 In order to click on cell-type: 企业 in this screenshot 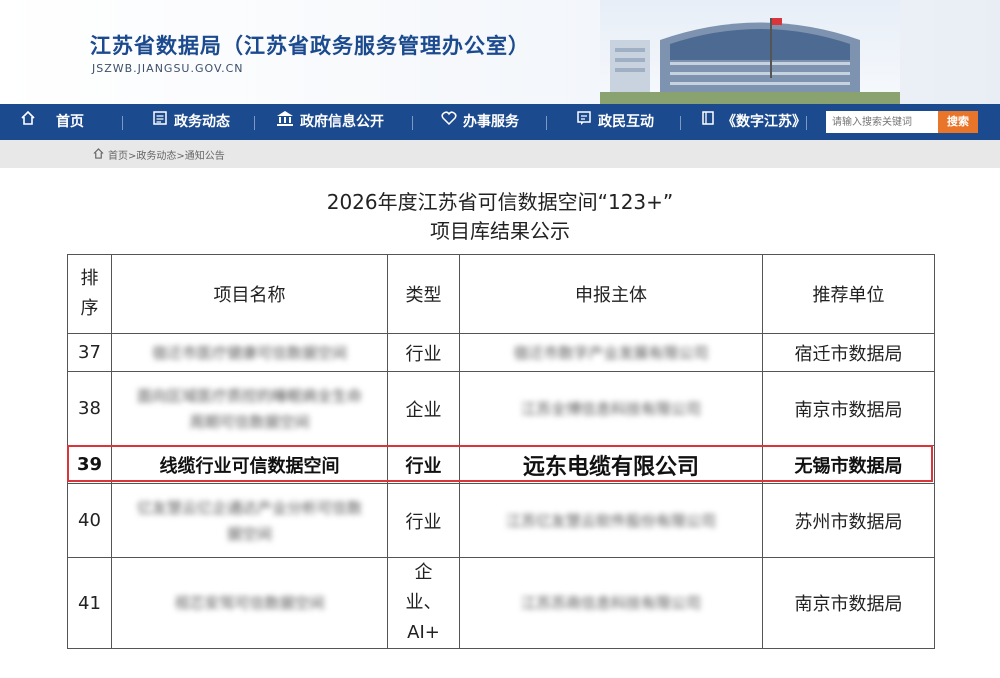, I will do `click(423, 408)`.